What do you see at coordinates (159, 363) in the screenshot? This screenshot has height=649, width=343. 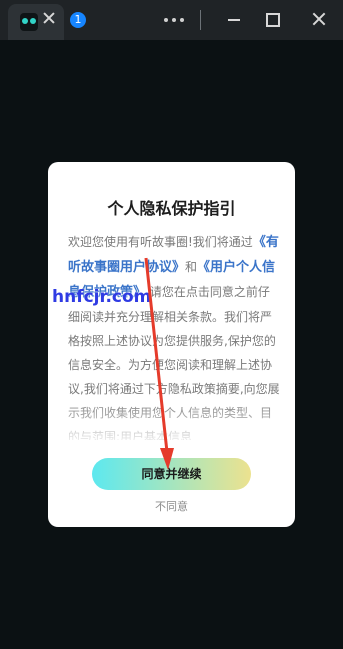 I see `annotation-arrow-icon` at bounding box center [159, 363].